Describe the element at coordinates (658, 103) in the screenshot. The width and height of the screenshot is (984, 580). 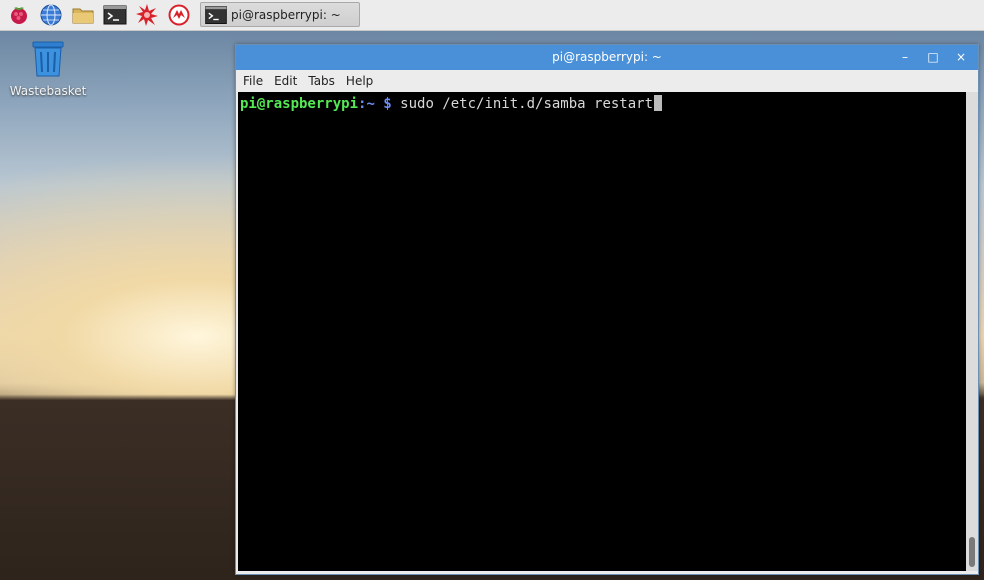
I see `text-cursor` at that location.